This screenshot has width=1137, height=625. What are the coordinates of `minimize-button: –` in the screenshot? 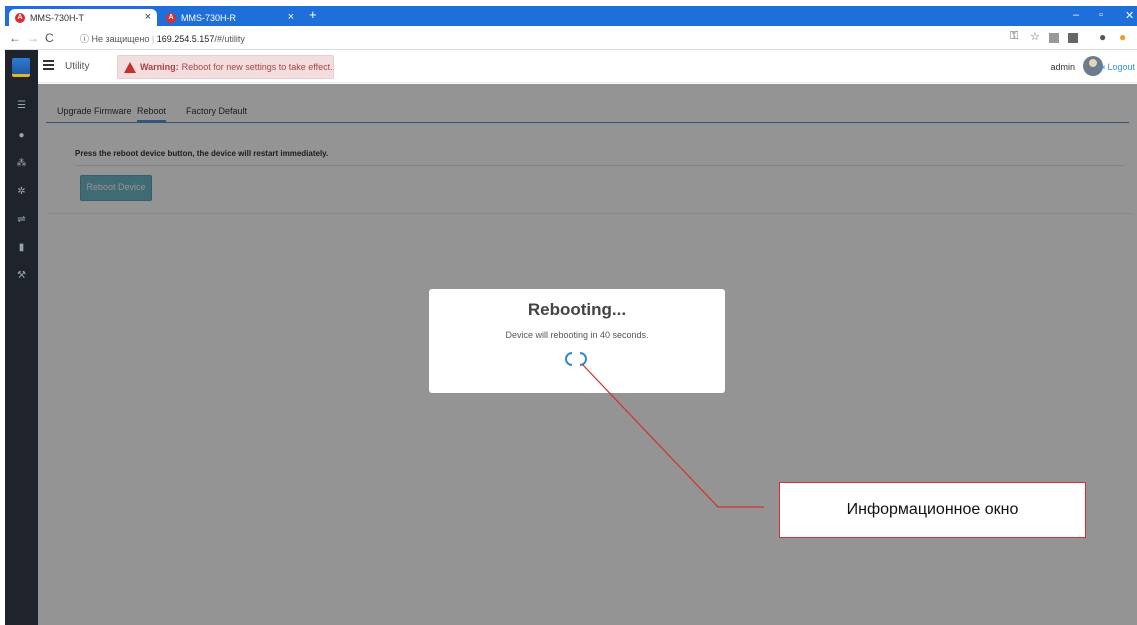 It's located at (1076, 15).